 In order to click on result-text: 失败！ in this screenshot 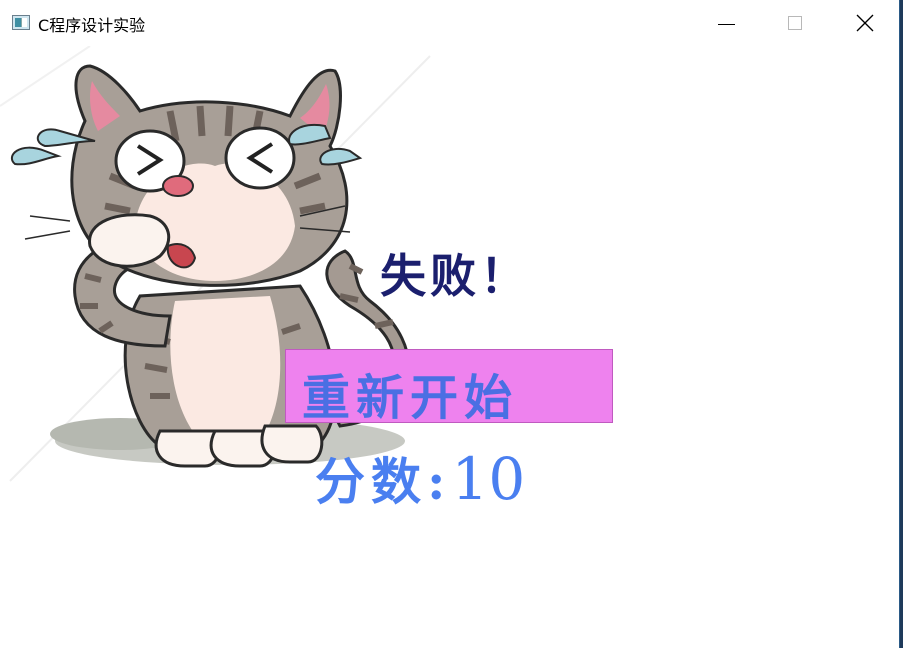, I will do `click(455, 276)`.